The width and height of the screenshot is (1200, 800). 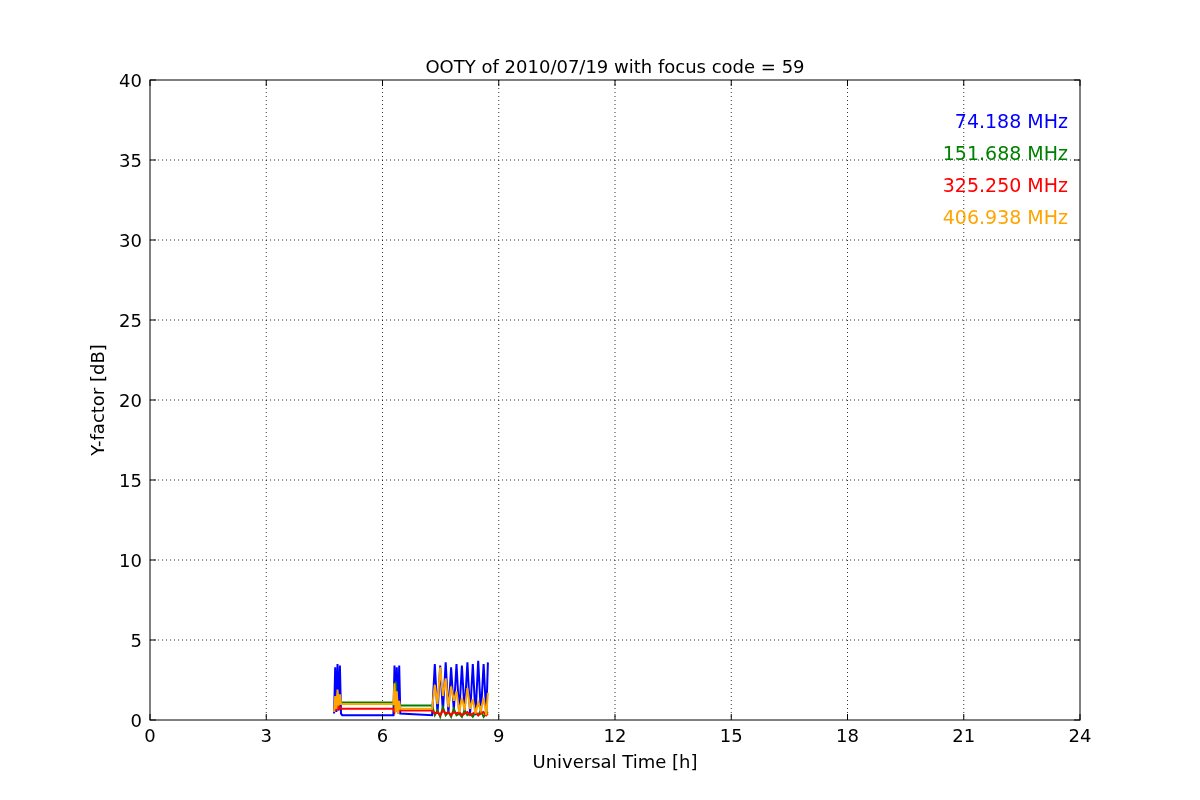 I want to click on x-tick-label: 0, so click(x=150, y=735).